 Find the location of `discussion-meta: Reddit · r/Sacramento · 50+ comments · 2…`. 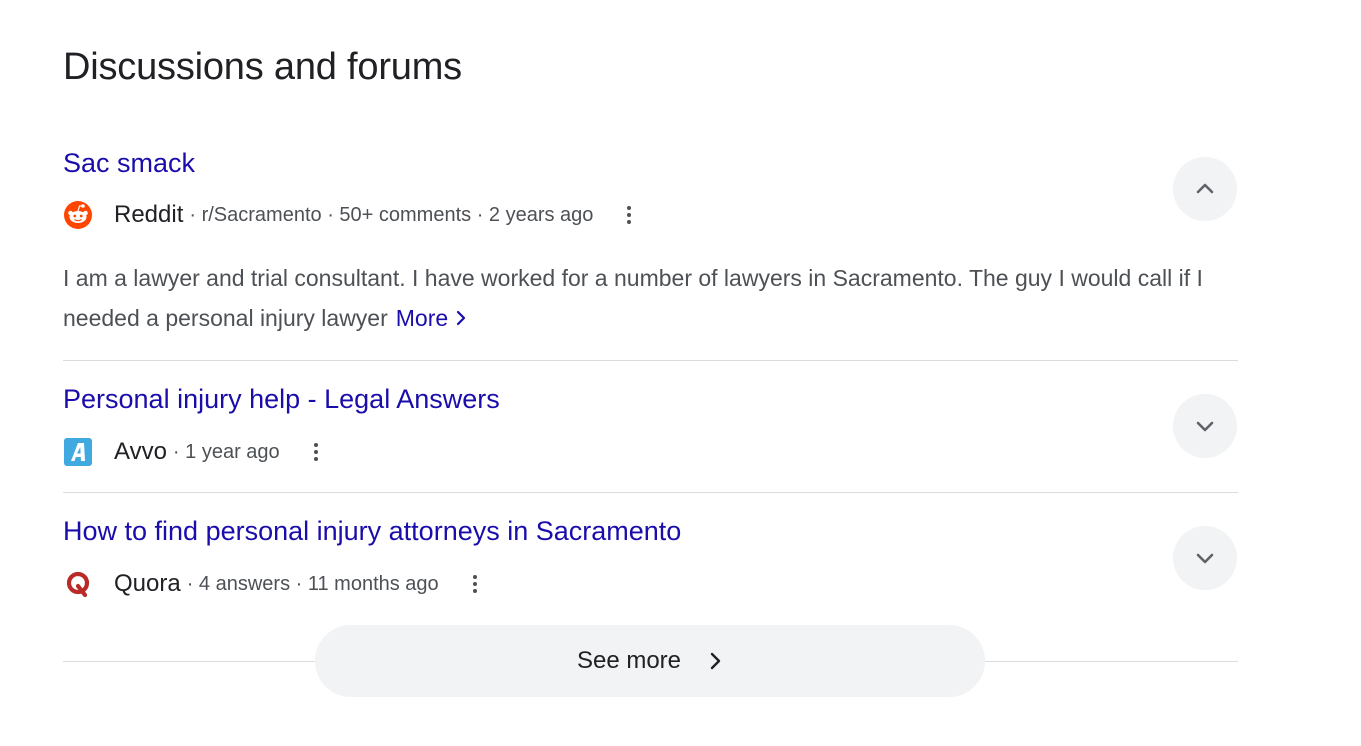

discussion-meta: Reddit · r/Sacramento · 50+ comments · 2… is located at coordinates (351, 215).